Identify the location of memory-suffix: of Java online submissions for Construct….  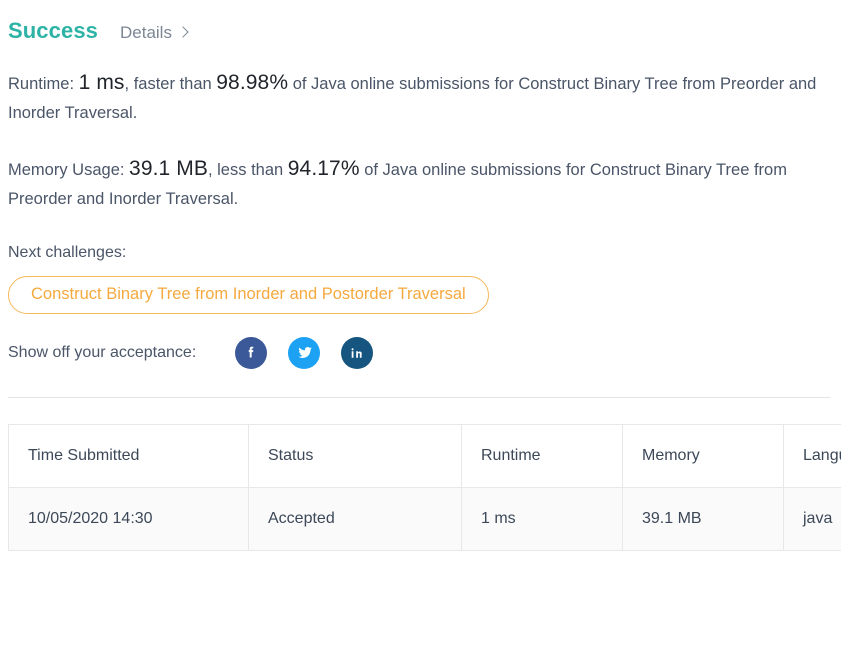
(397, 184).